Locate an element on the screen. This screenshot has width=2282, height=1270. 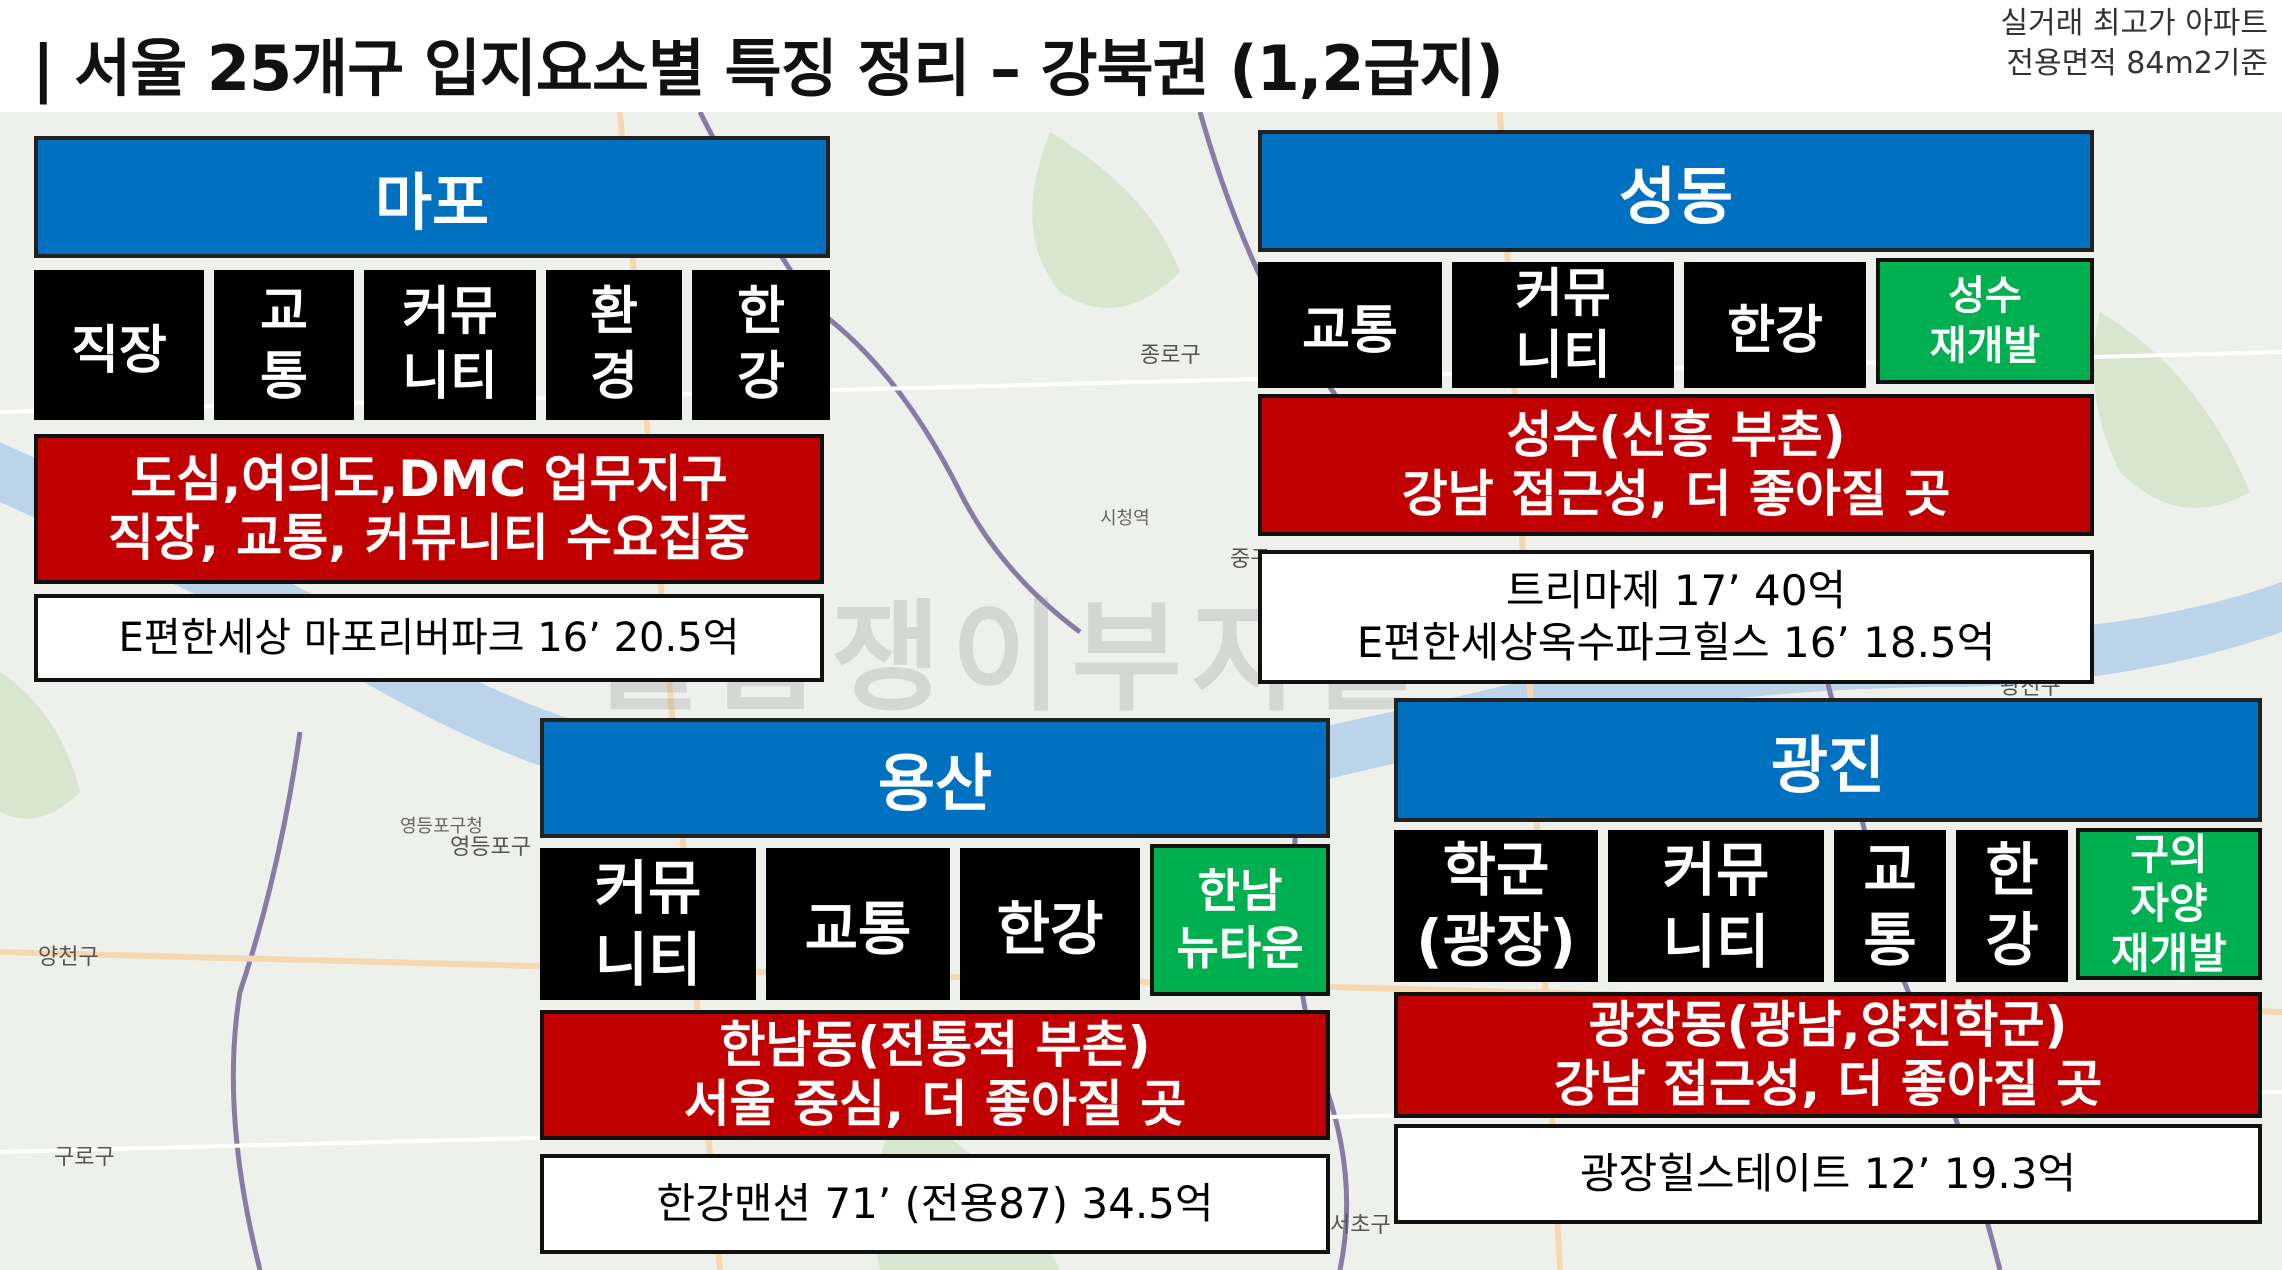
mapo-title: 마포 is located at coordinates (432, 197).